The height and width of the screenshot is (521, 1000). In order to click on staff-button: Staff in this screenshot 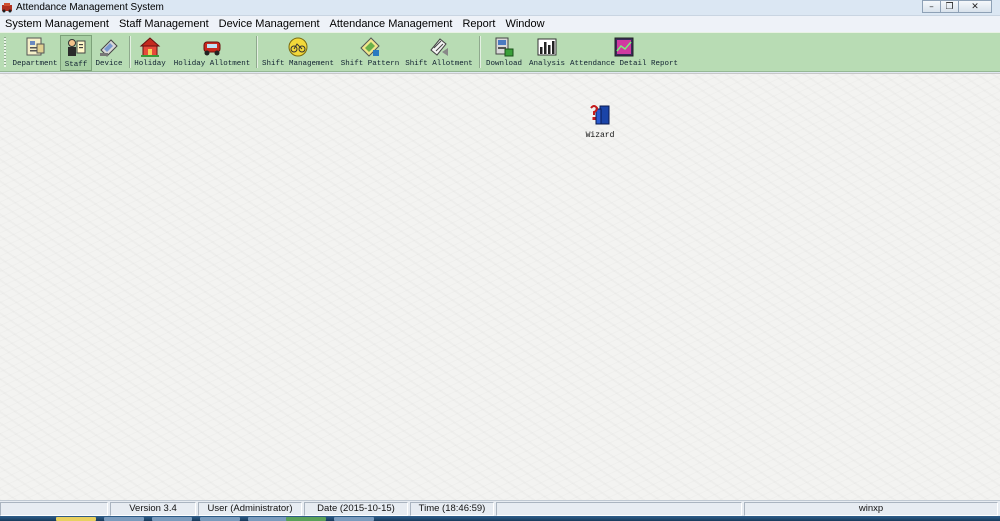, I will do `click(76, 53)`.